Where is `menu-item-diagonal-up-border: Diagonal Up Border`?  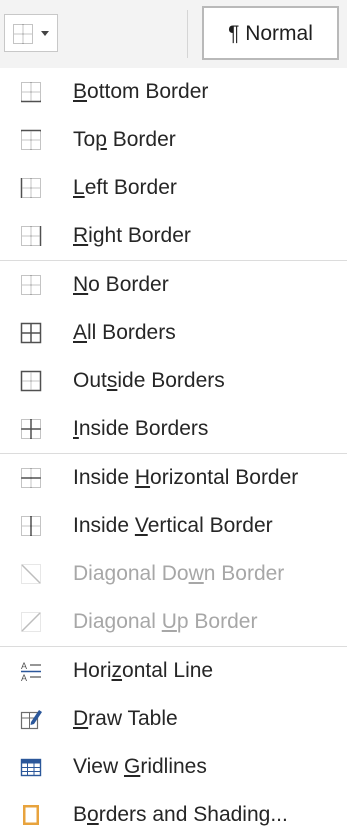 menu-item-diagonal-up-border: Diagonal Up Border is located at coordinates (173, 622).